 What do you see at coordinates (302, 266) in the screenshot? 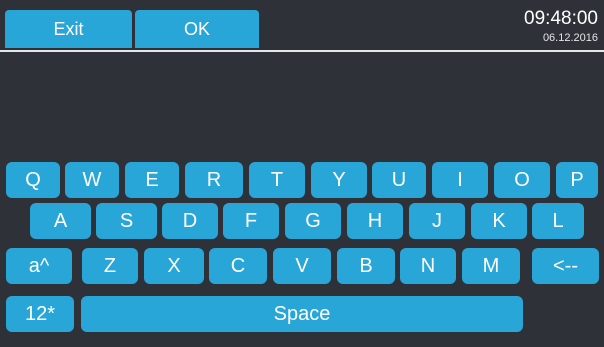
I see `key-v: V` at bounding box center [302, 266].